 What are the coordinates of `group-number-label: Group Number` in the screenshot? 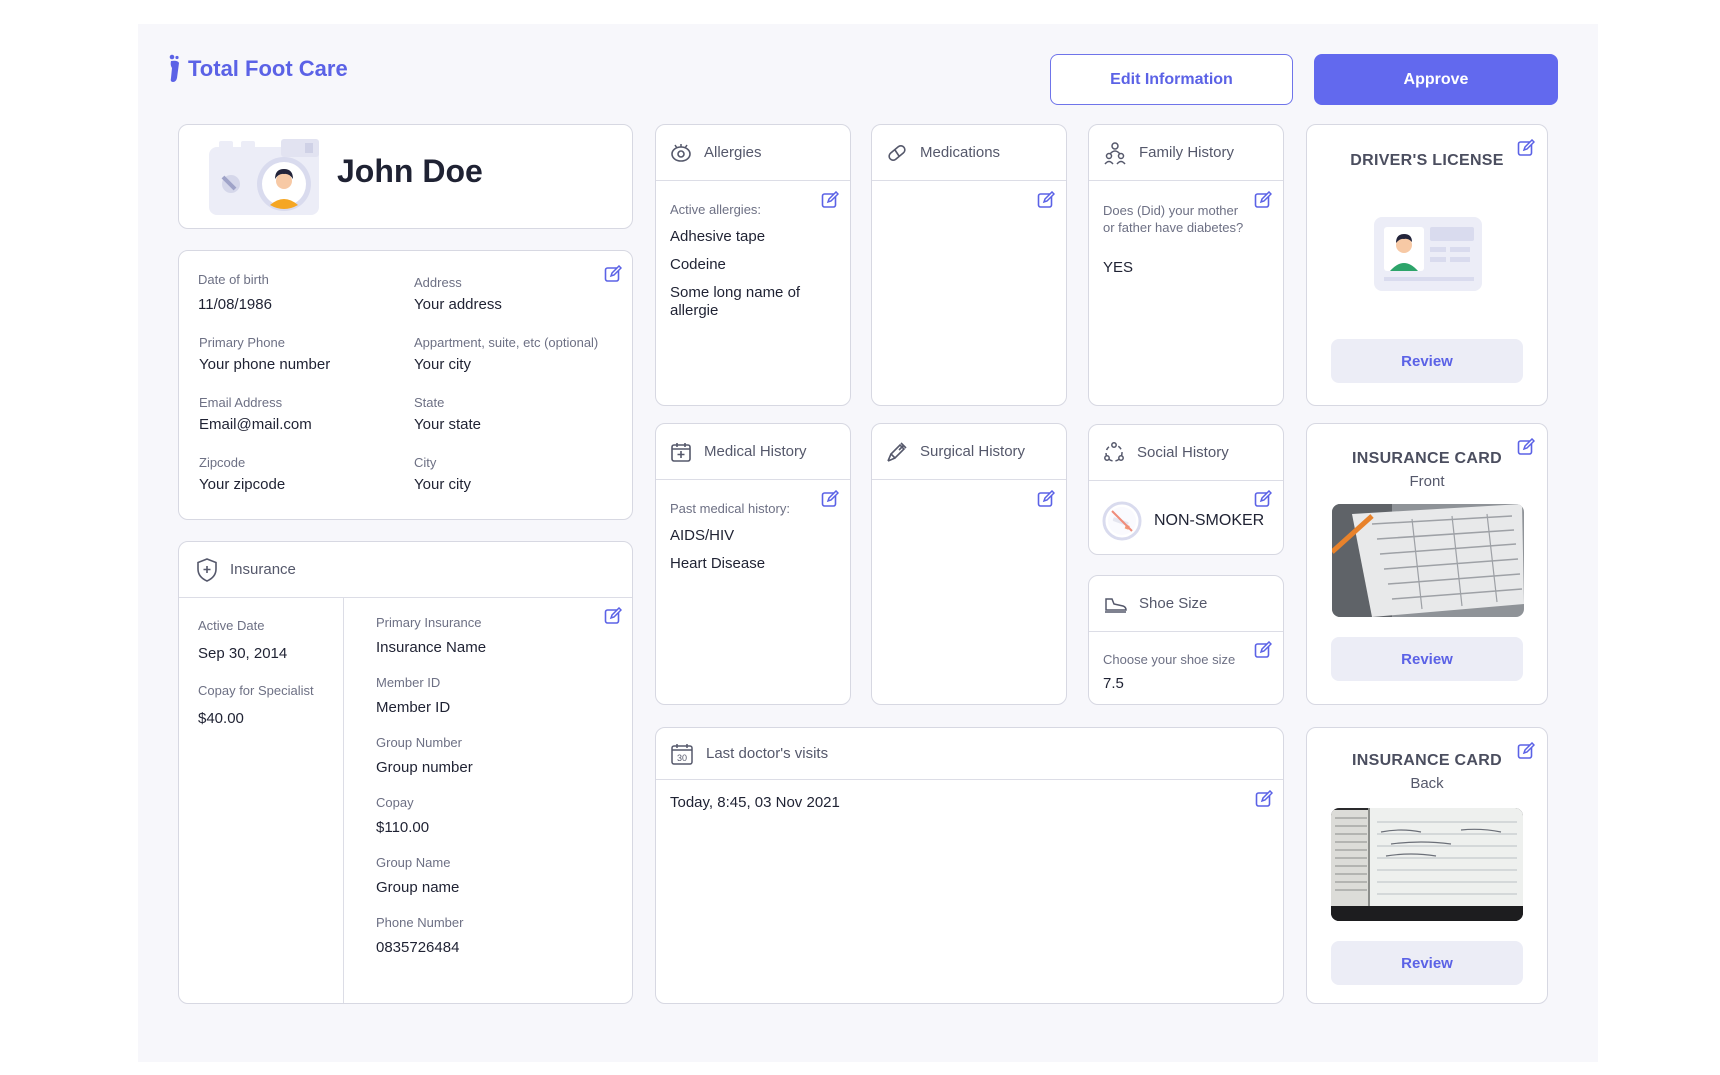 It's located at (419, 742).